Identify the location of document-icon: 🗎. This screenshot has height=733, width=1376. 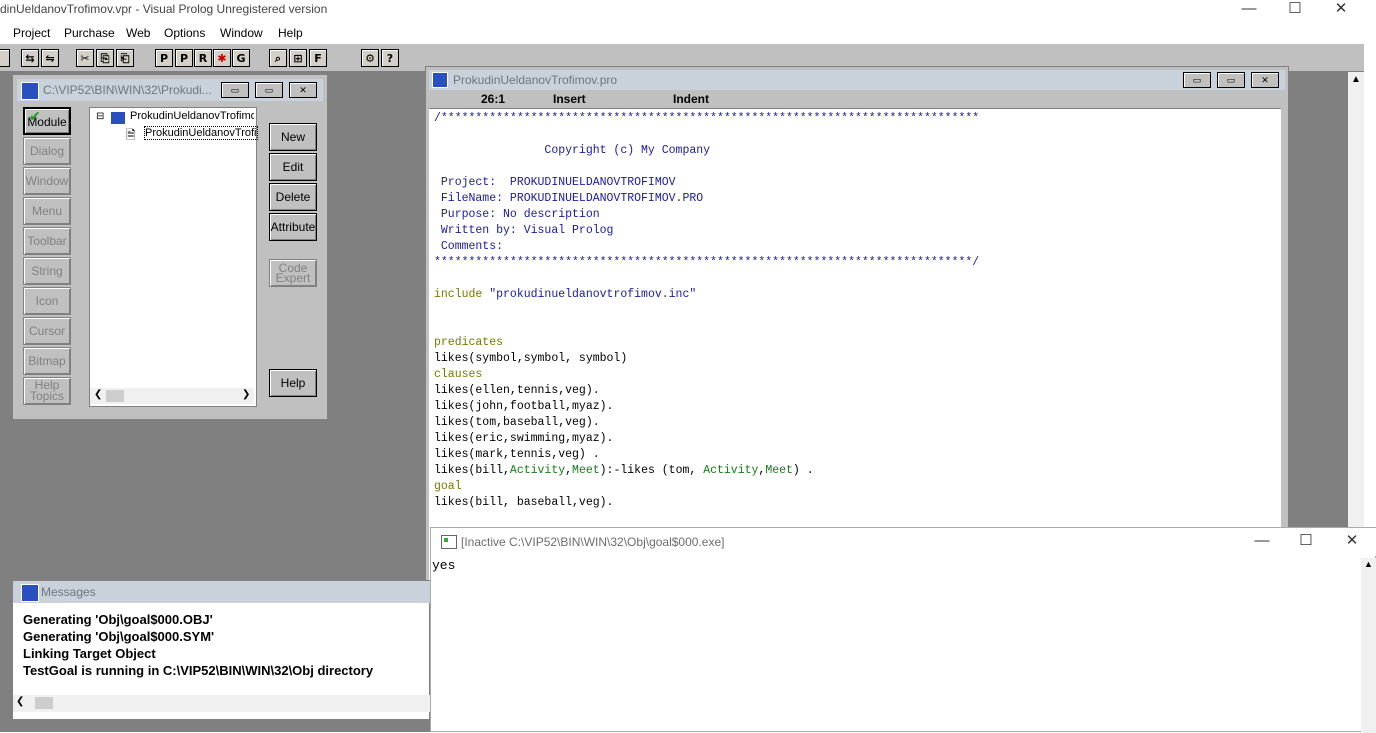
(131, 135).